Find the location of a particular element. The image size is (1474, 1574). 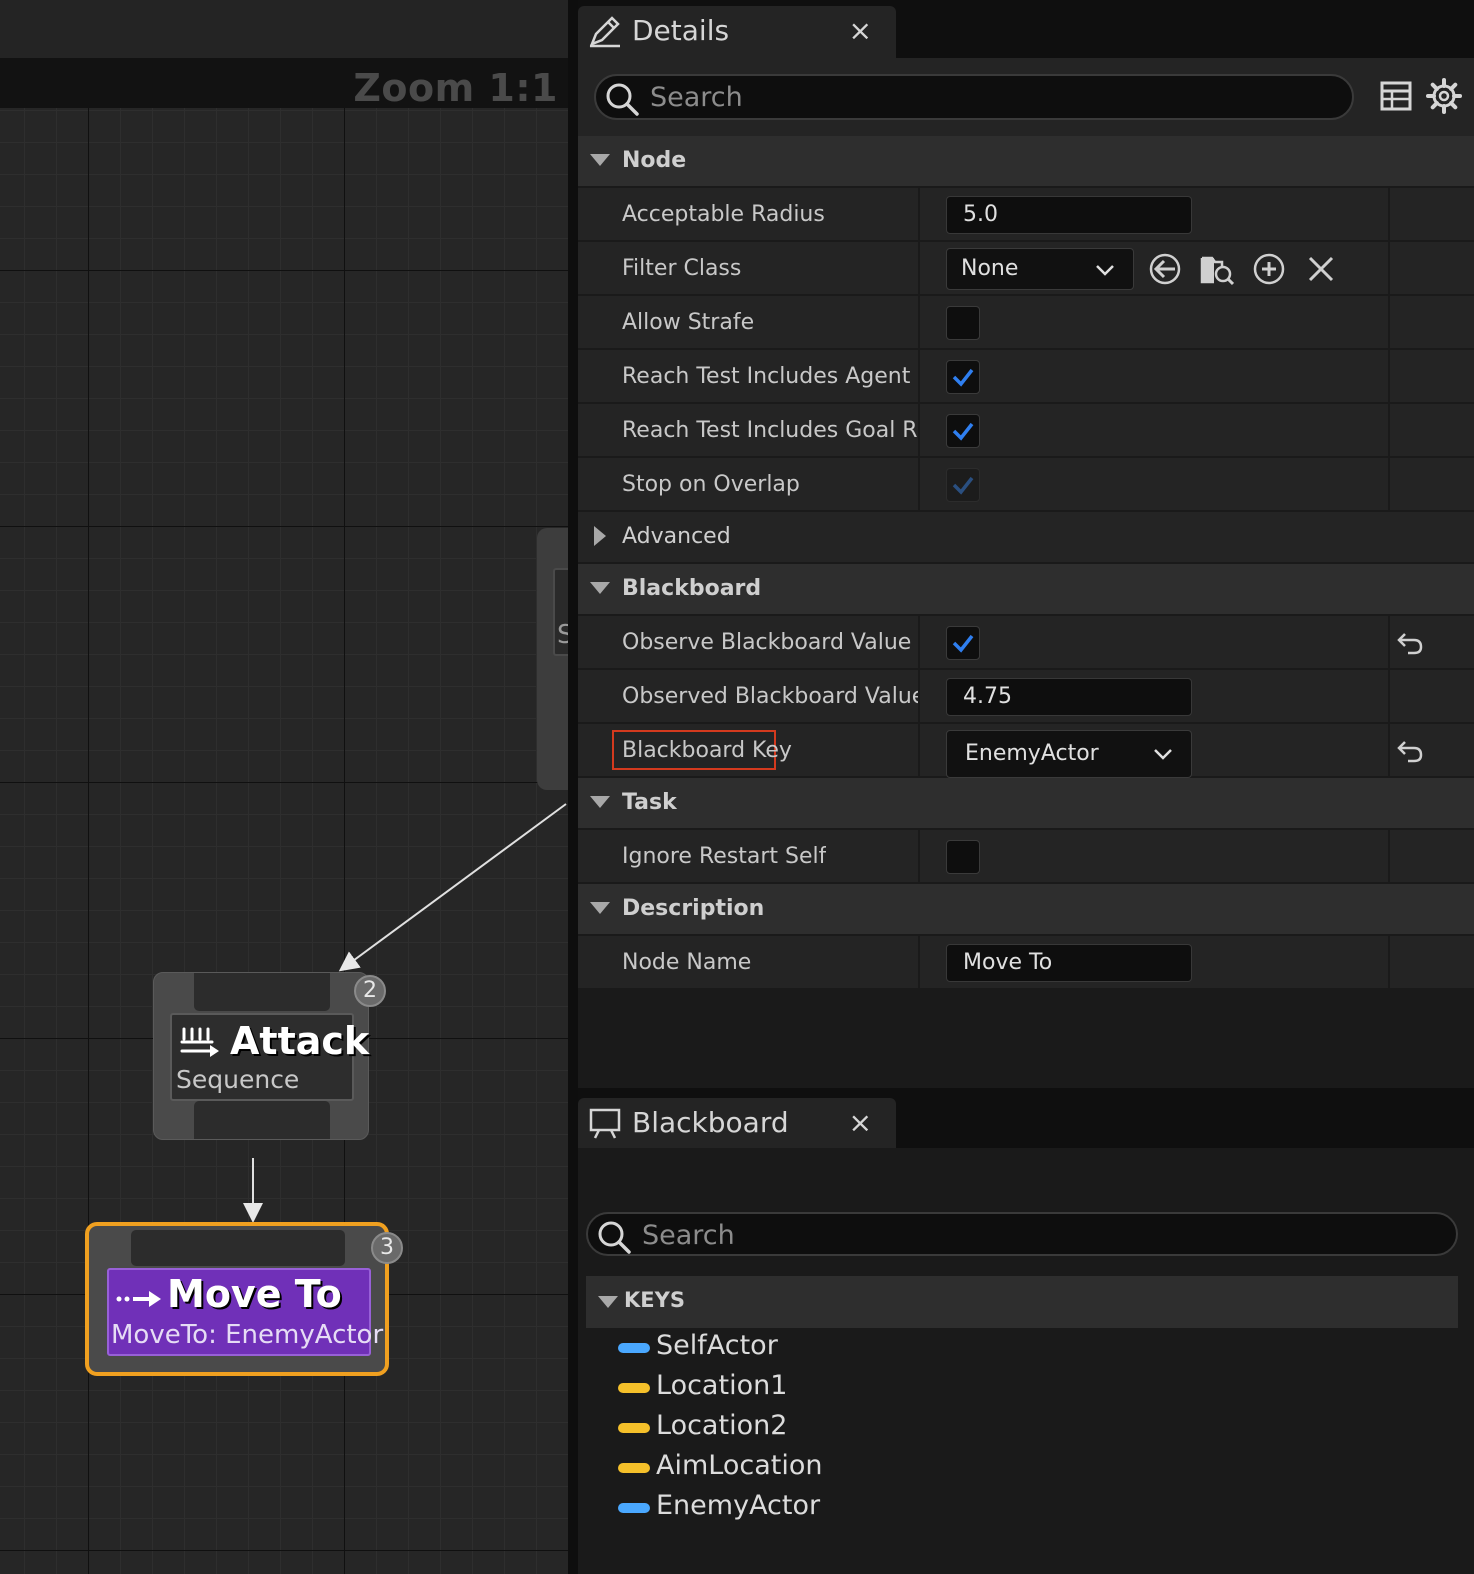

section-node-label: Node is located at coordinates (654, 160).